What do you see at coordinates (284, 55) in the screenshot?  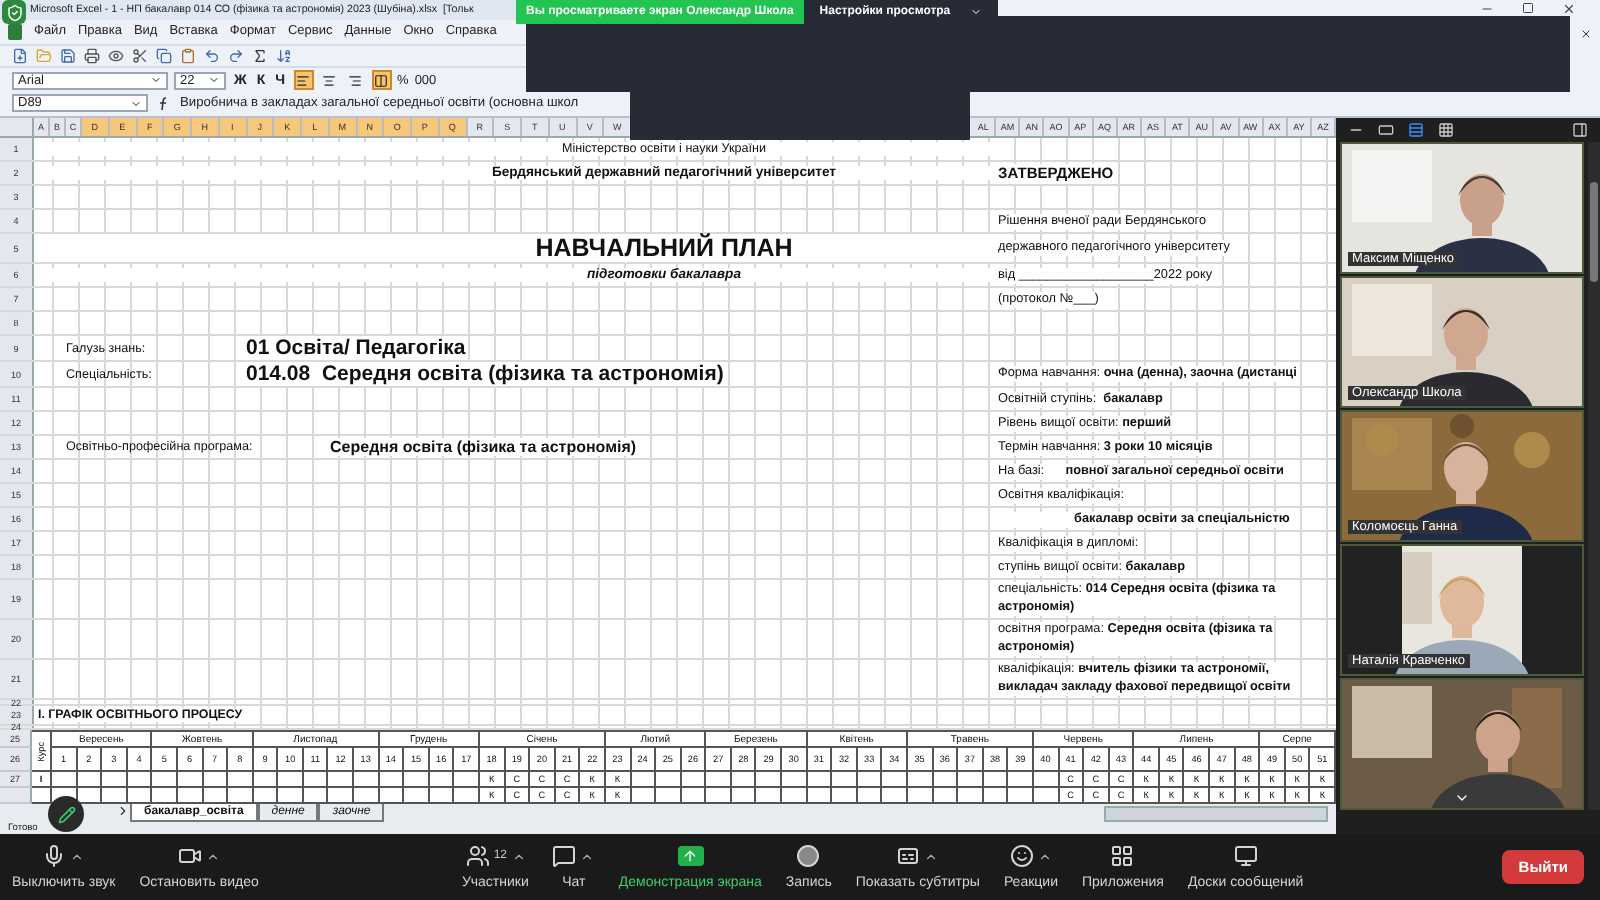 I see `sort-icon` at bounding box center [284, 55].